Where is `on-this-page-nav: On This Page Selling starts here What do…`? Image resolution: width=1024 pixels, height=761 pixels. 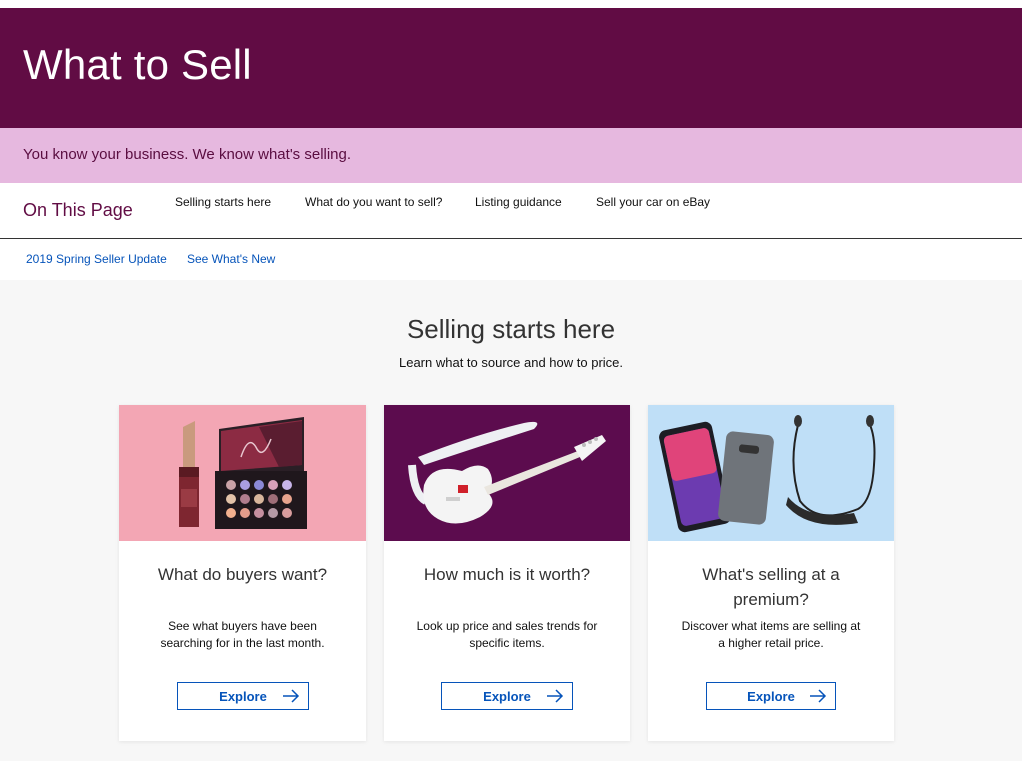
on-this-page-nav: On This Page Selling starts here What do… is located at coordinates (511, 211).